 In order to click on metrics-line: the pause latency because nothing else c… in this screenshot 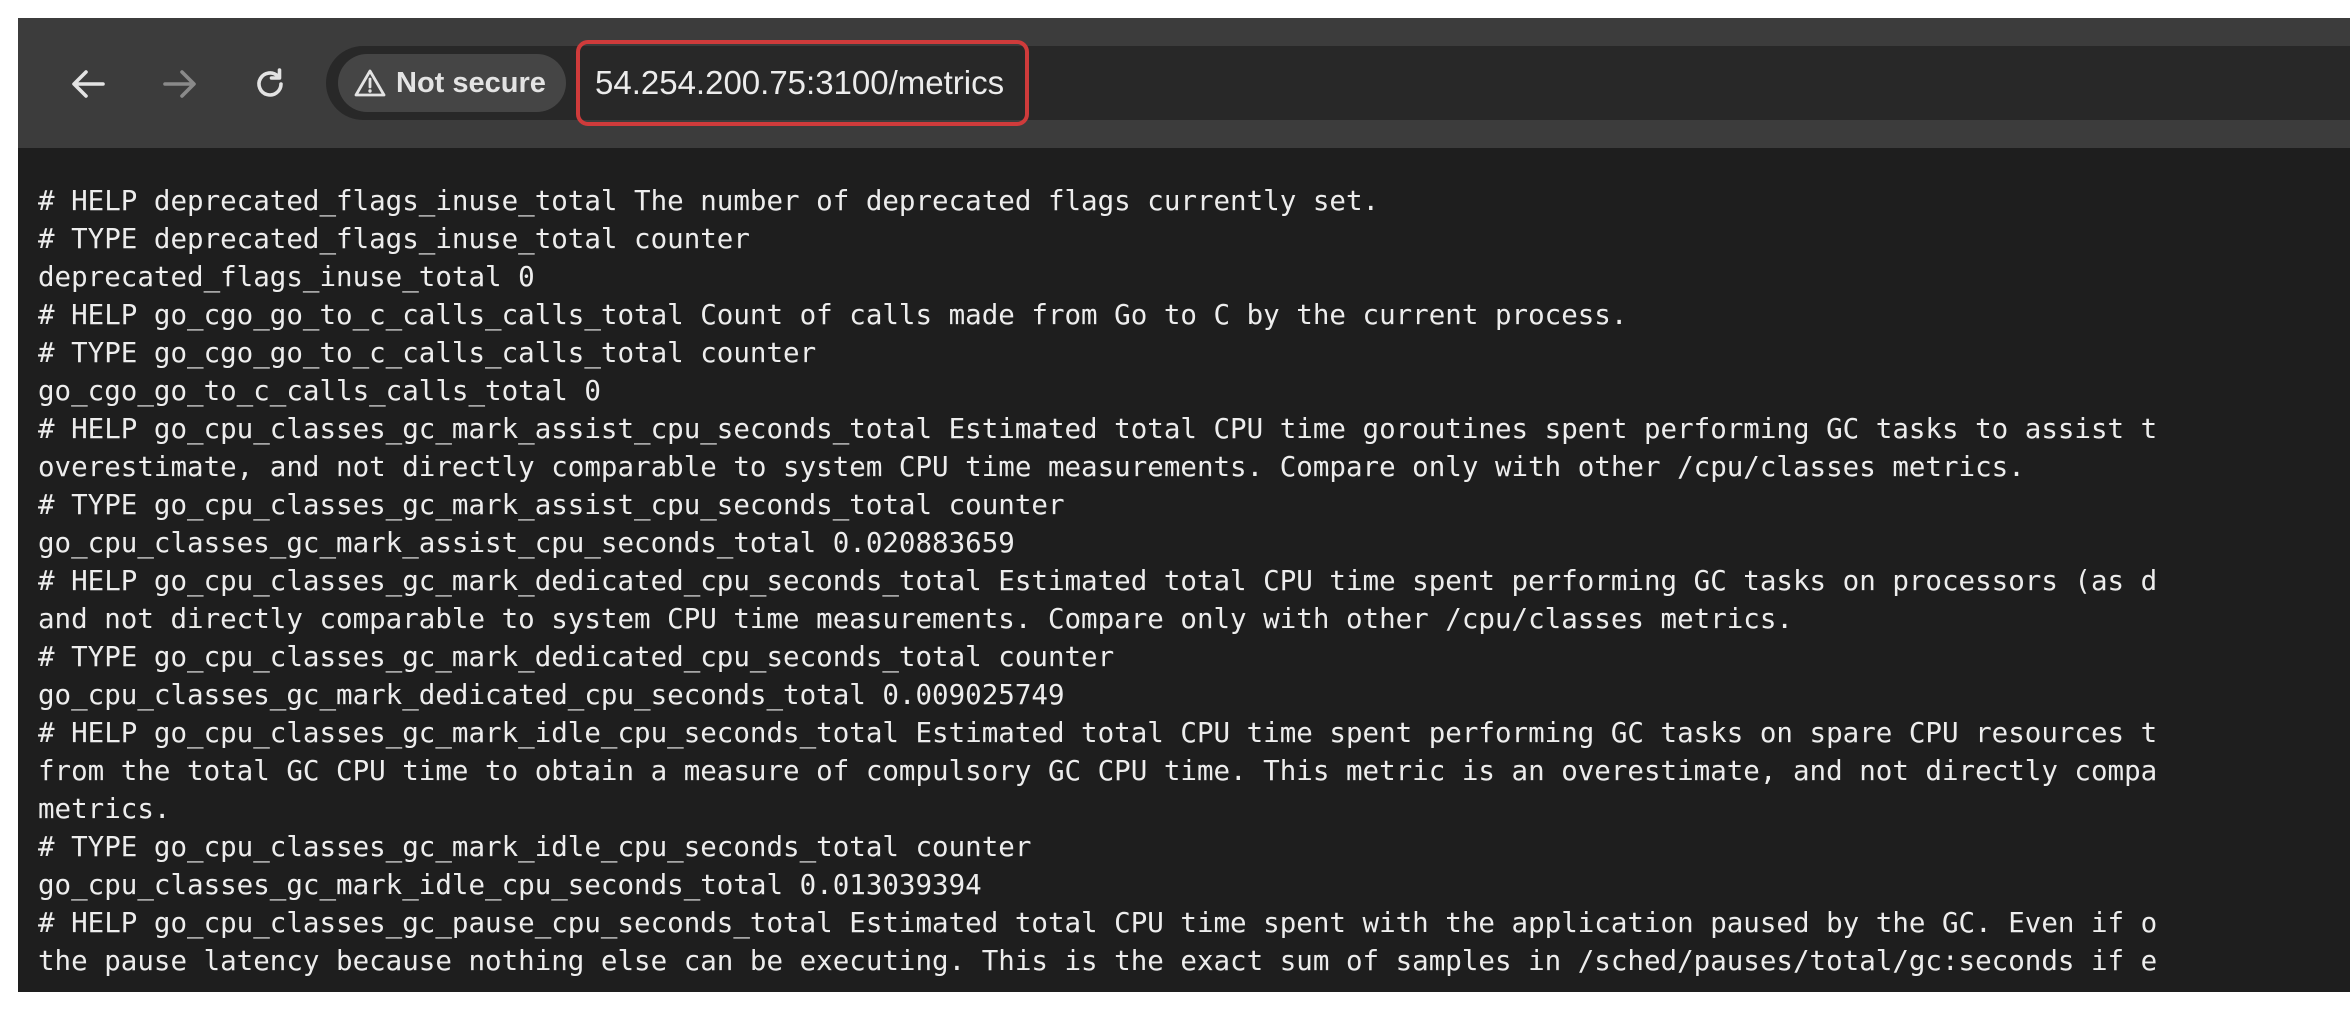, I will do `click(1098, 961)`.